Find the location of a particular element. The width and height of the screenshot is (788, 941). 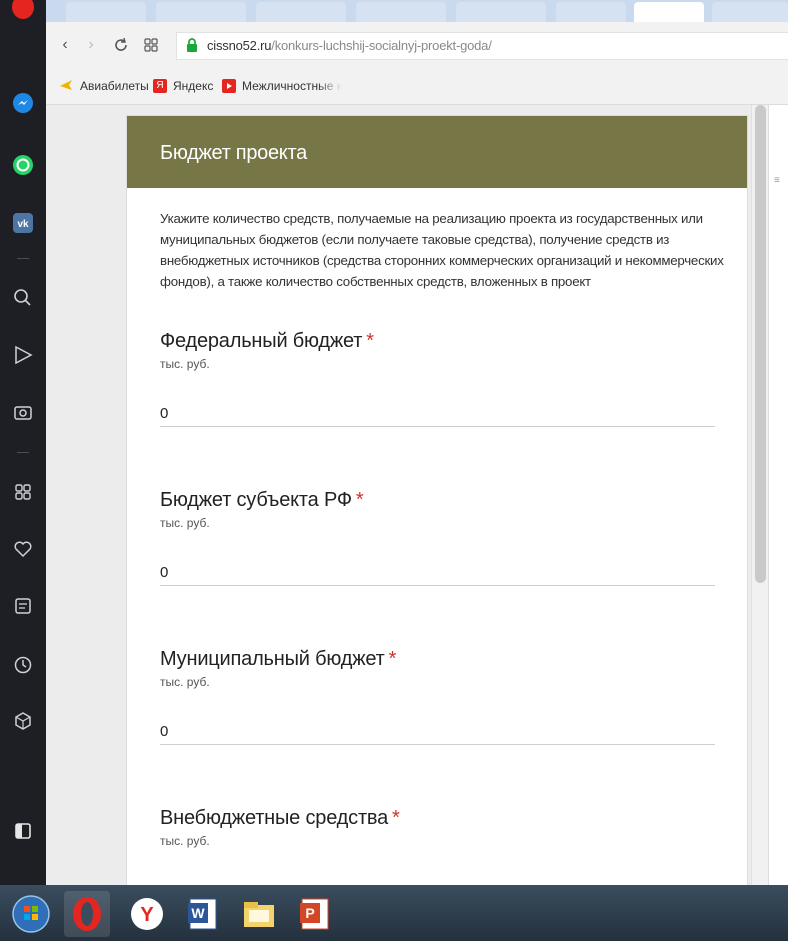

history-icon is located at coordinates (23, 665).